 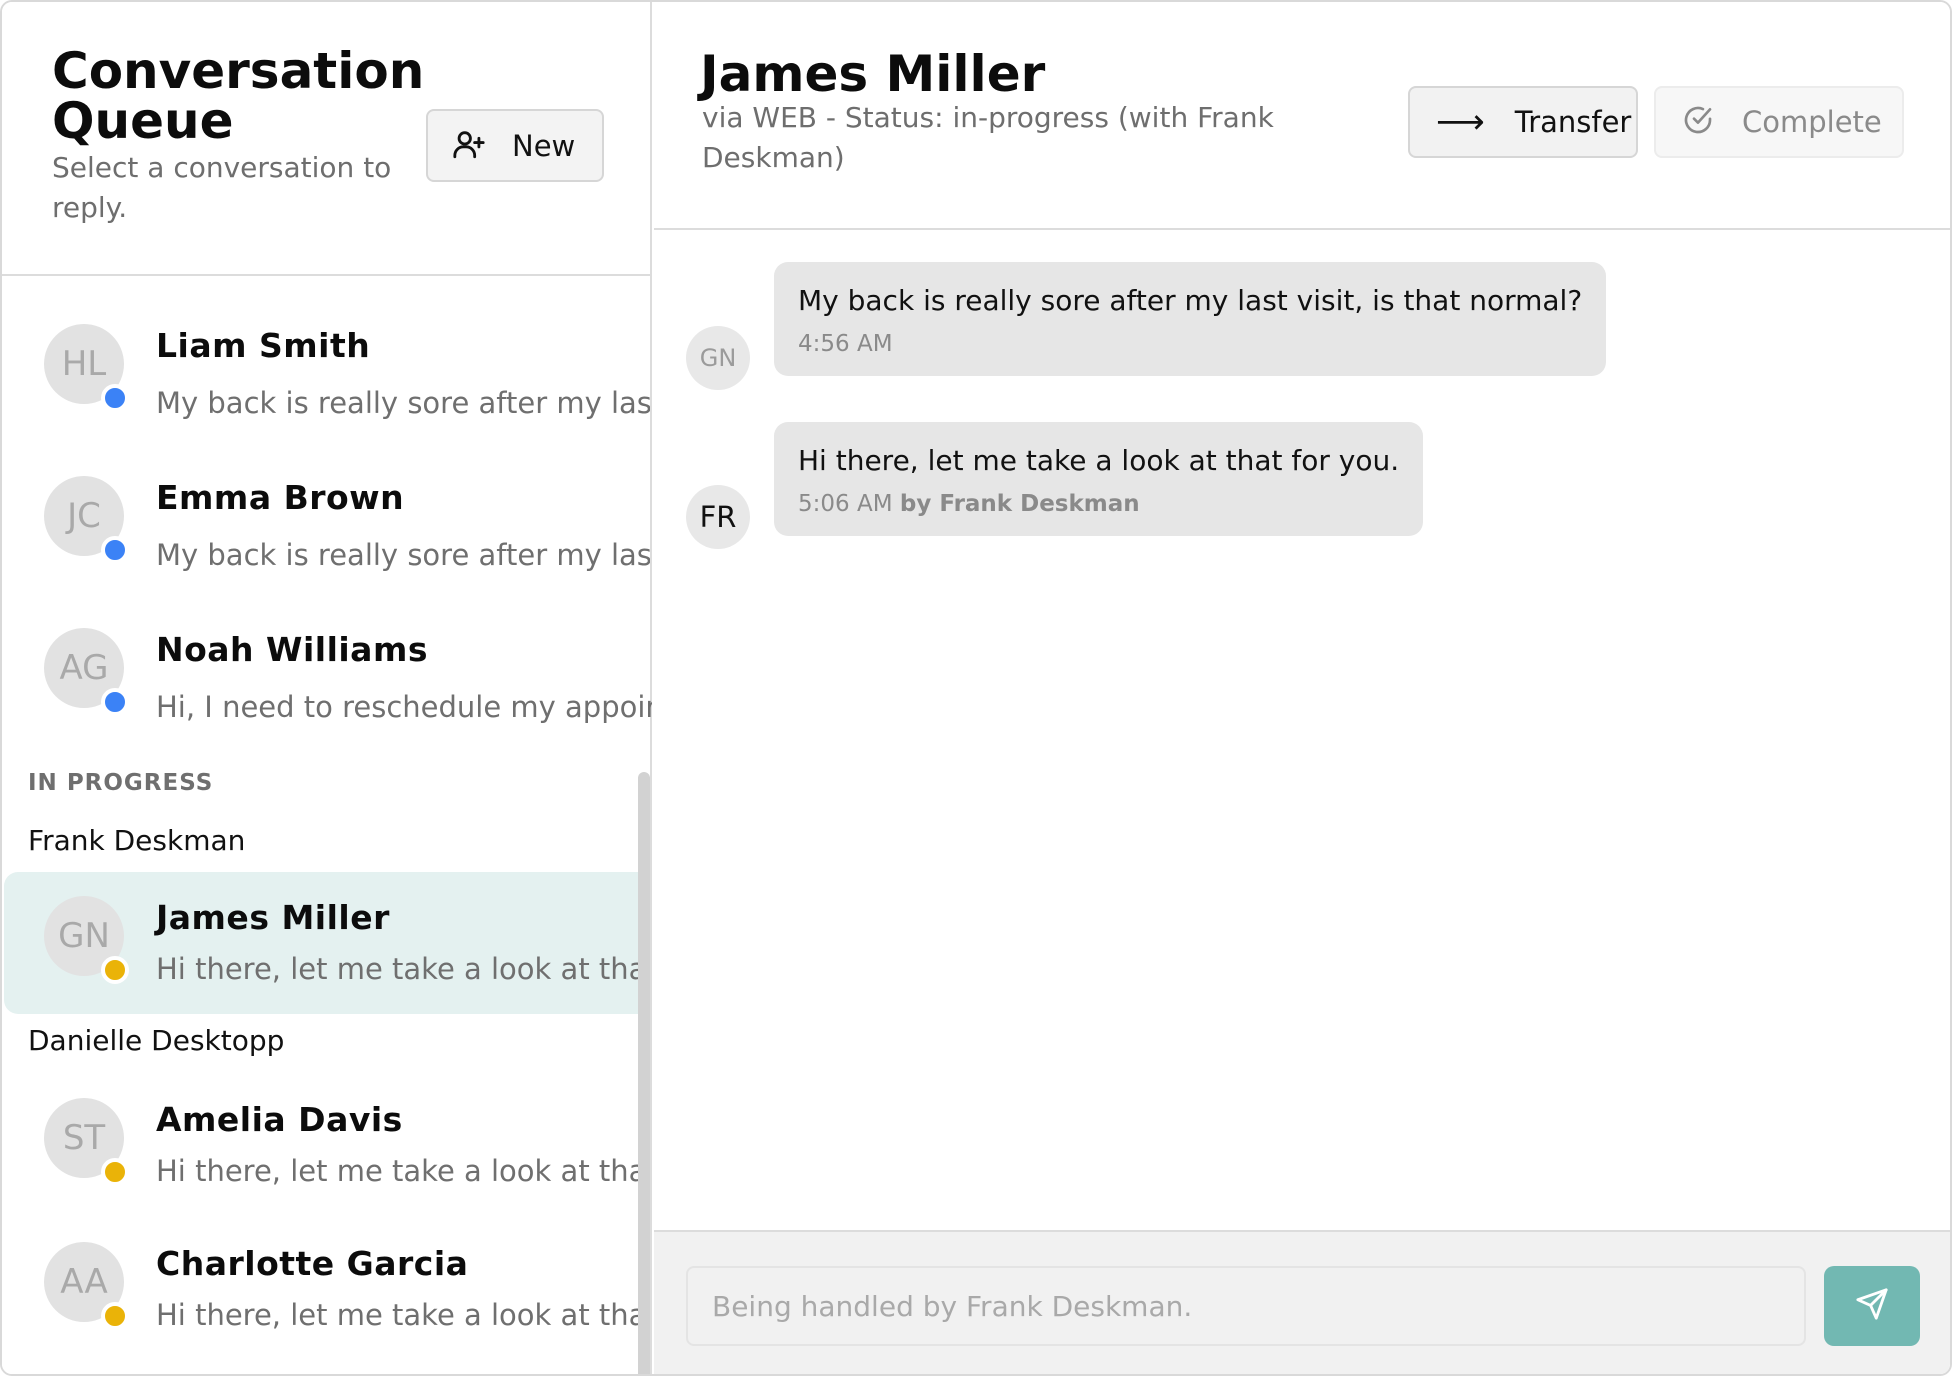 What do you see at coordinates (121, 783) in the screenshot?
I see `in-progress-section-label: IN PROGRESS` at bounding box center [121, 783].